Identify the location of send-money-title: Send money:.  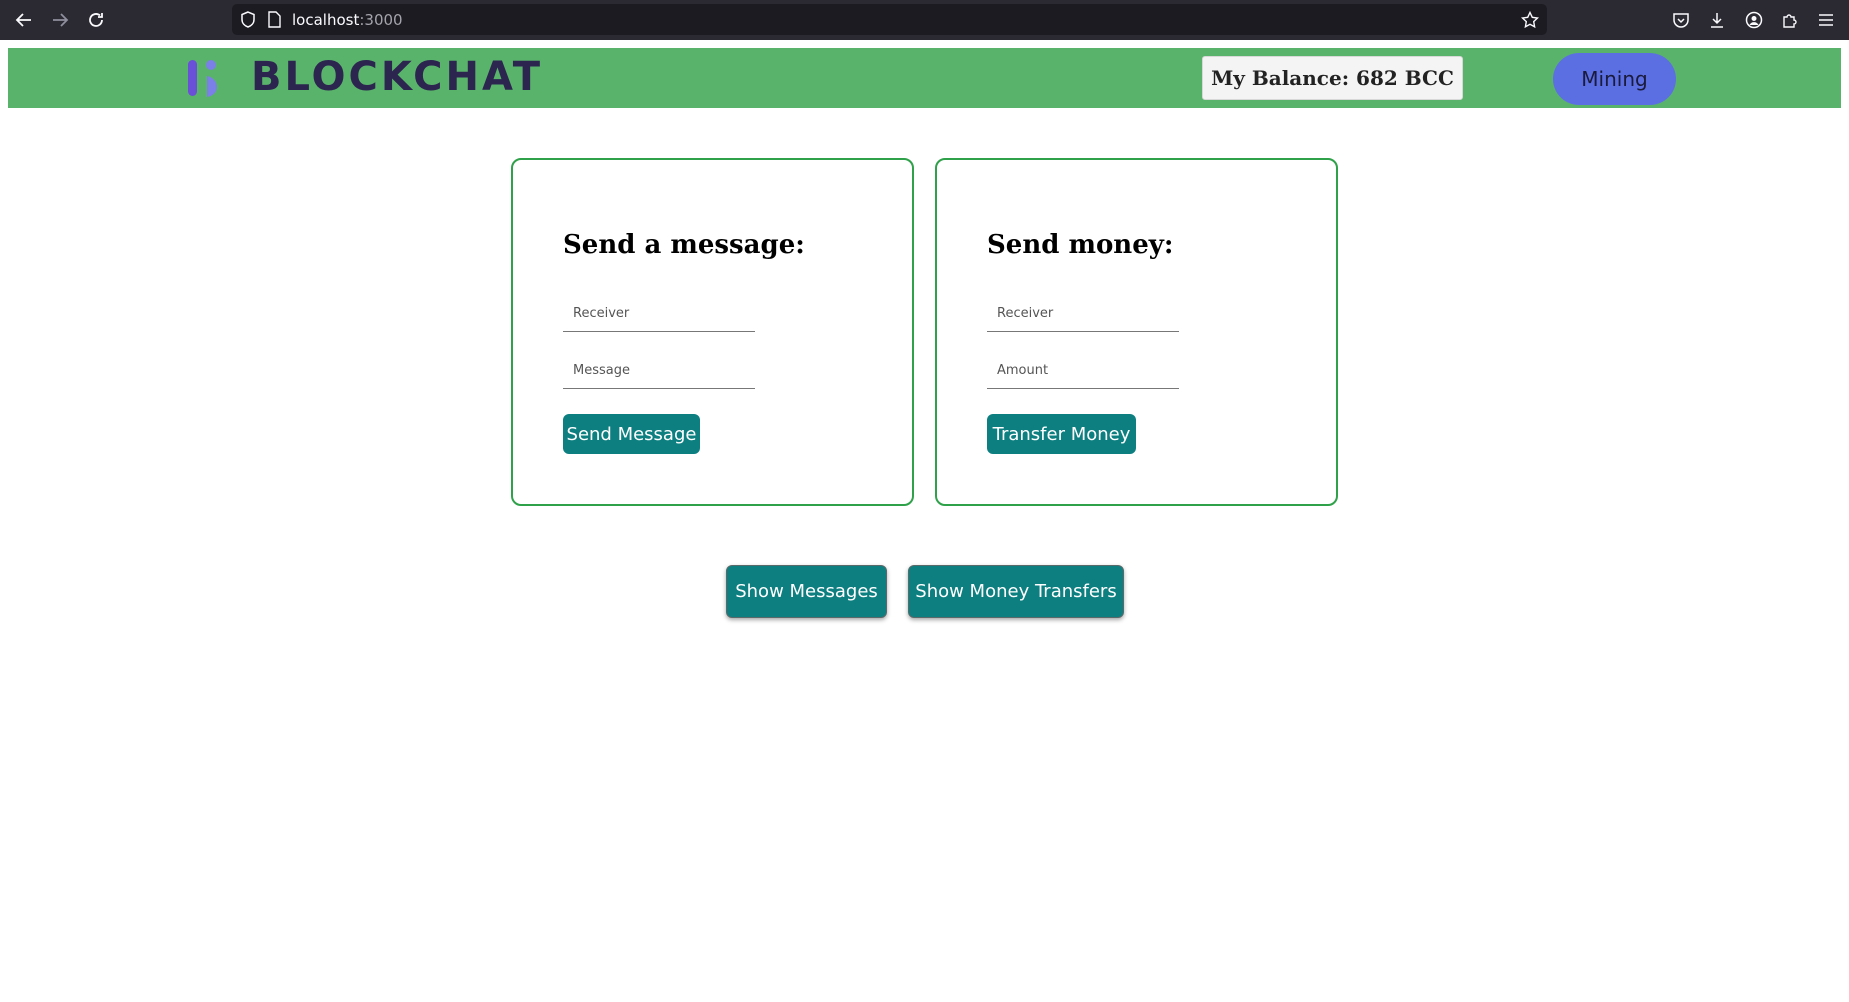
(1080, 245).